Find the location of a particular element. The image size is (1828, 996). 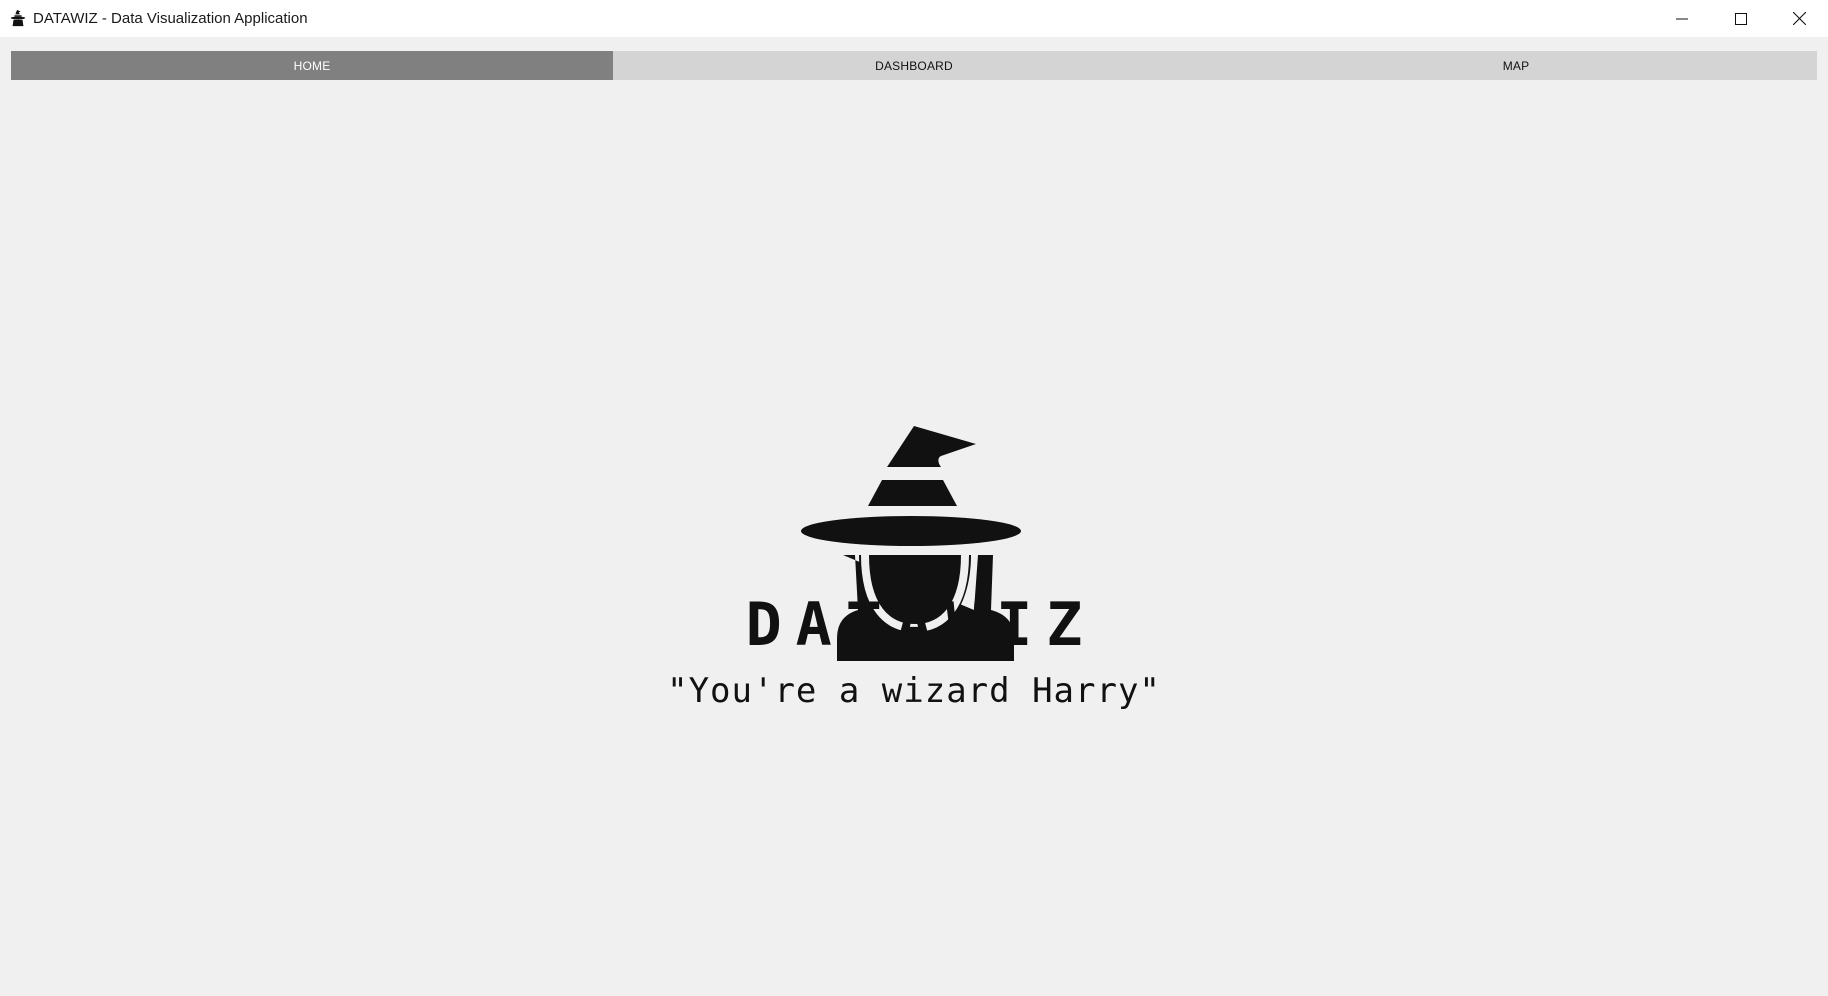

window-title: DATAWIZ - Data Visualization Application is located at coordinates (170, 18).